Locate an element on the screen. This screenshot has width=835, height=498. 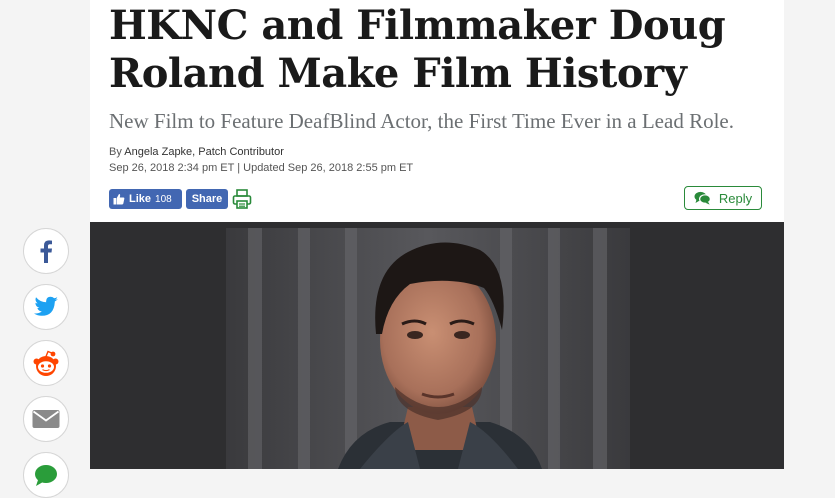
share-twitter-button is located at coordinates (46, 307).